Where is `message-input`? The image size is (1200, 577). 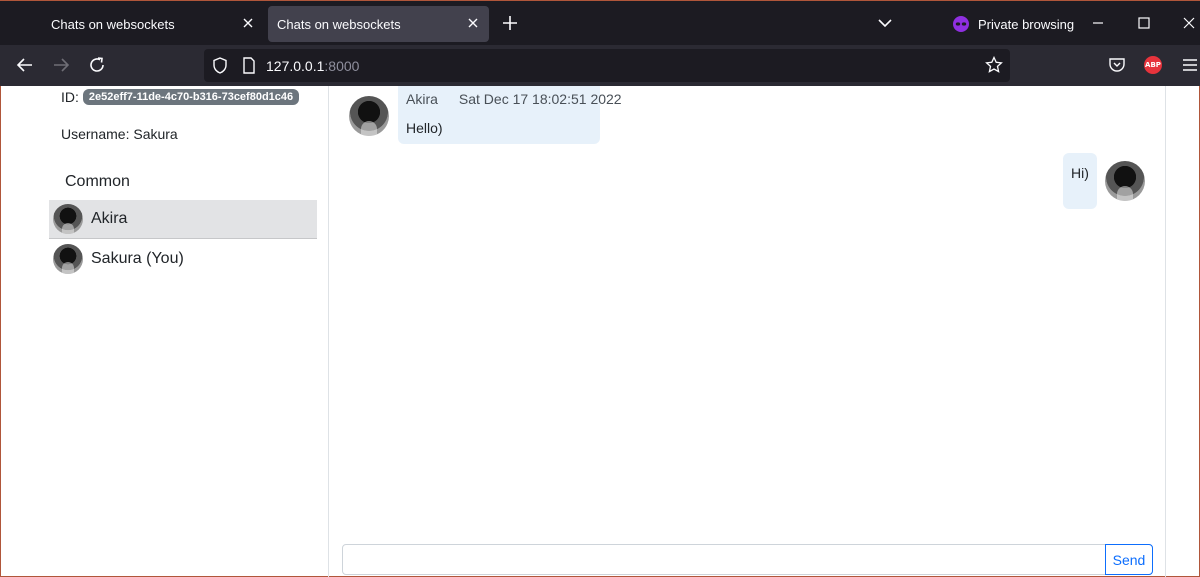 message-input is located at coordinates (724, 559).